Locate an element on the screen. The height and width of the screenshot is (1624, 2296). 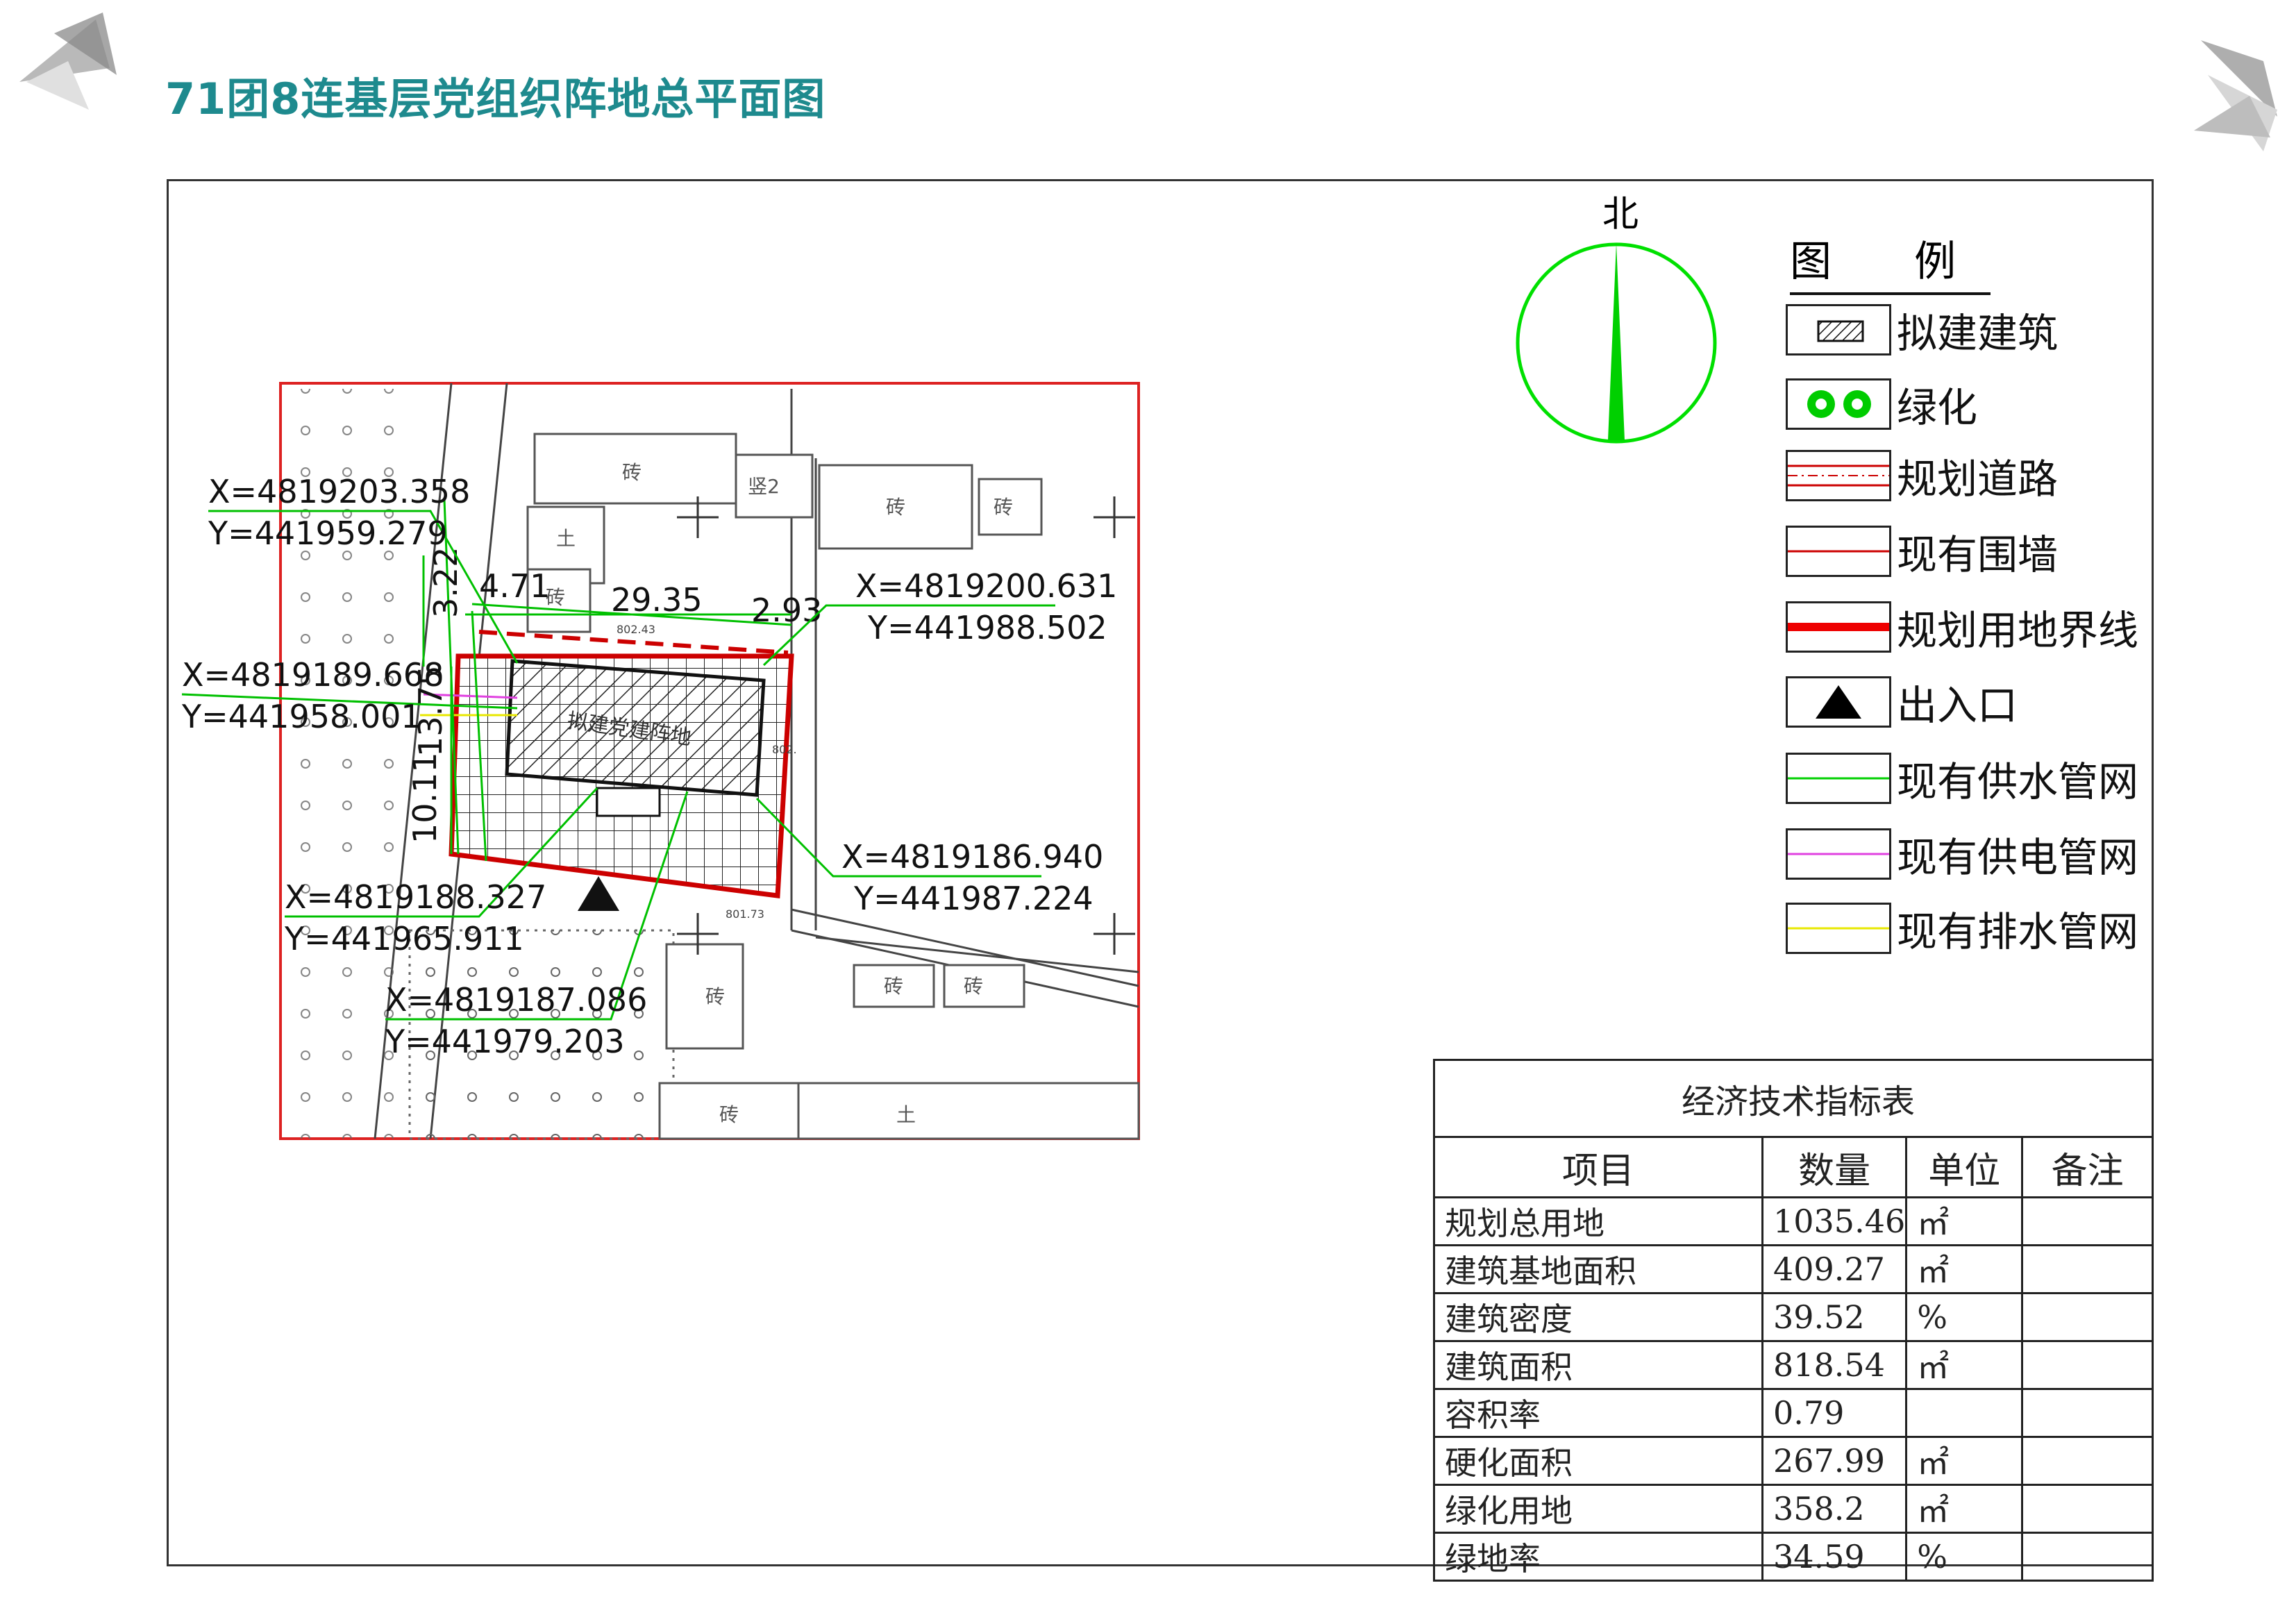
label-brick-4: 砖 is located at coordinates (1003, 507).